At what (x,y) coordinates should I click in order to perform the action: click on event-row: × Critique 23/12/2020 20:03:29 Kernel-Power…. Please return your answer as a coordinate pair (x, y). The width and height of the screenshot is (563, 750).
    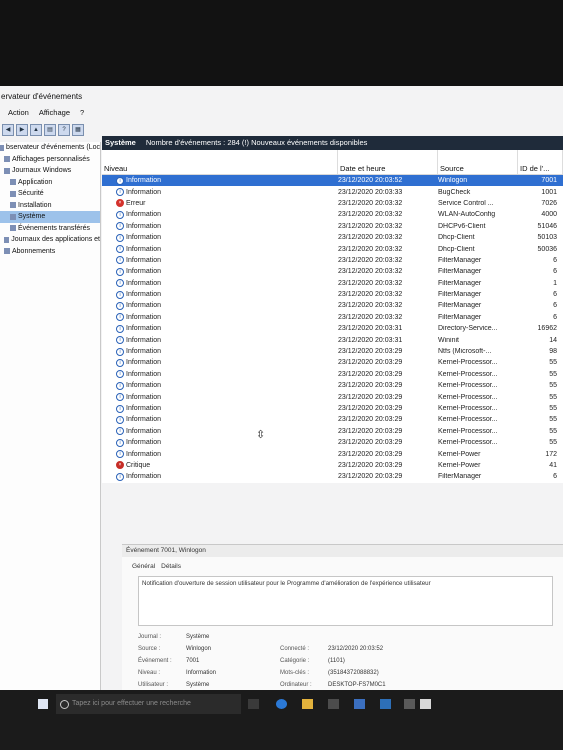
    Looking at the image, I should click on (332, 465).